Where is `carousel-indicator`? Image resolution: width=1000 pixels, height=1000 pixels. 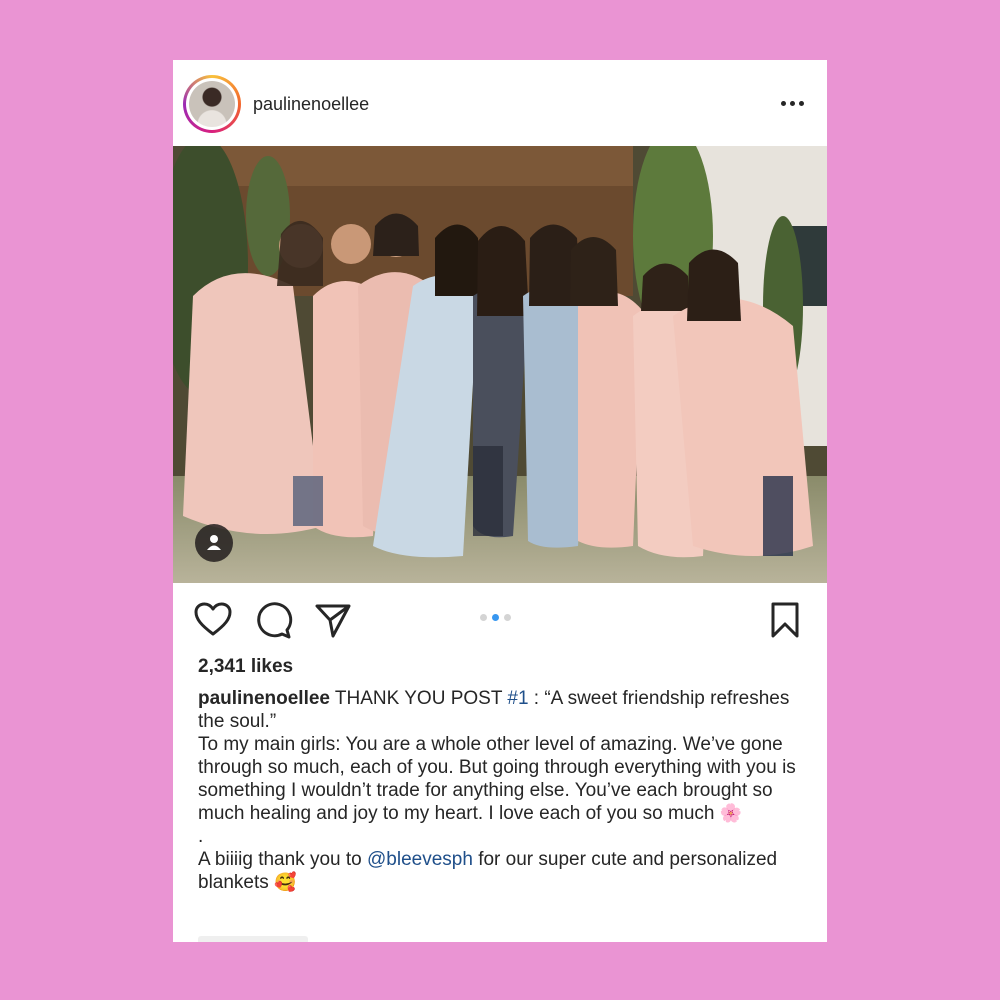 carousel-indicator is located at coordinates (495, 617).